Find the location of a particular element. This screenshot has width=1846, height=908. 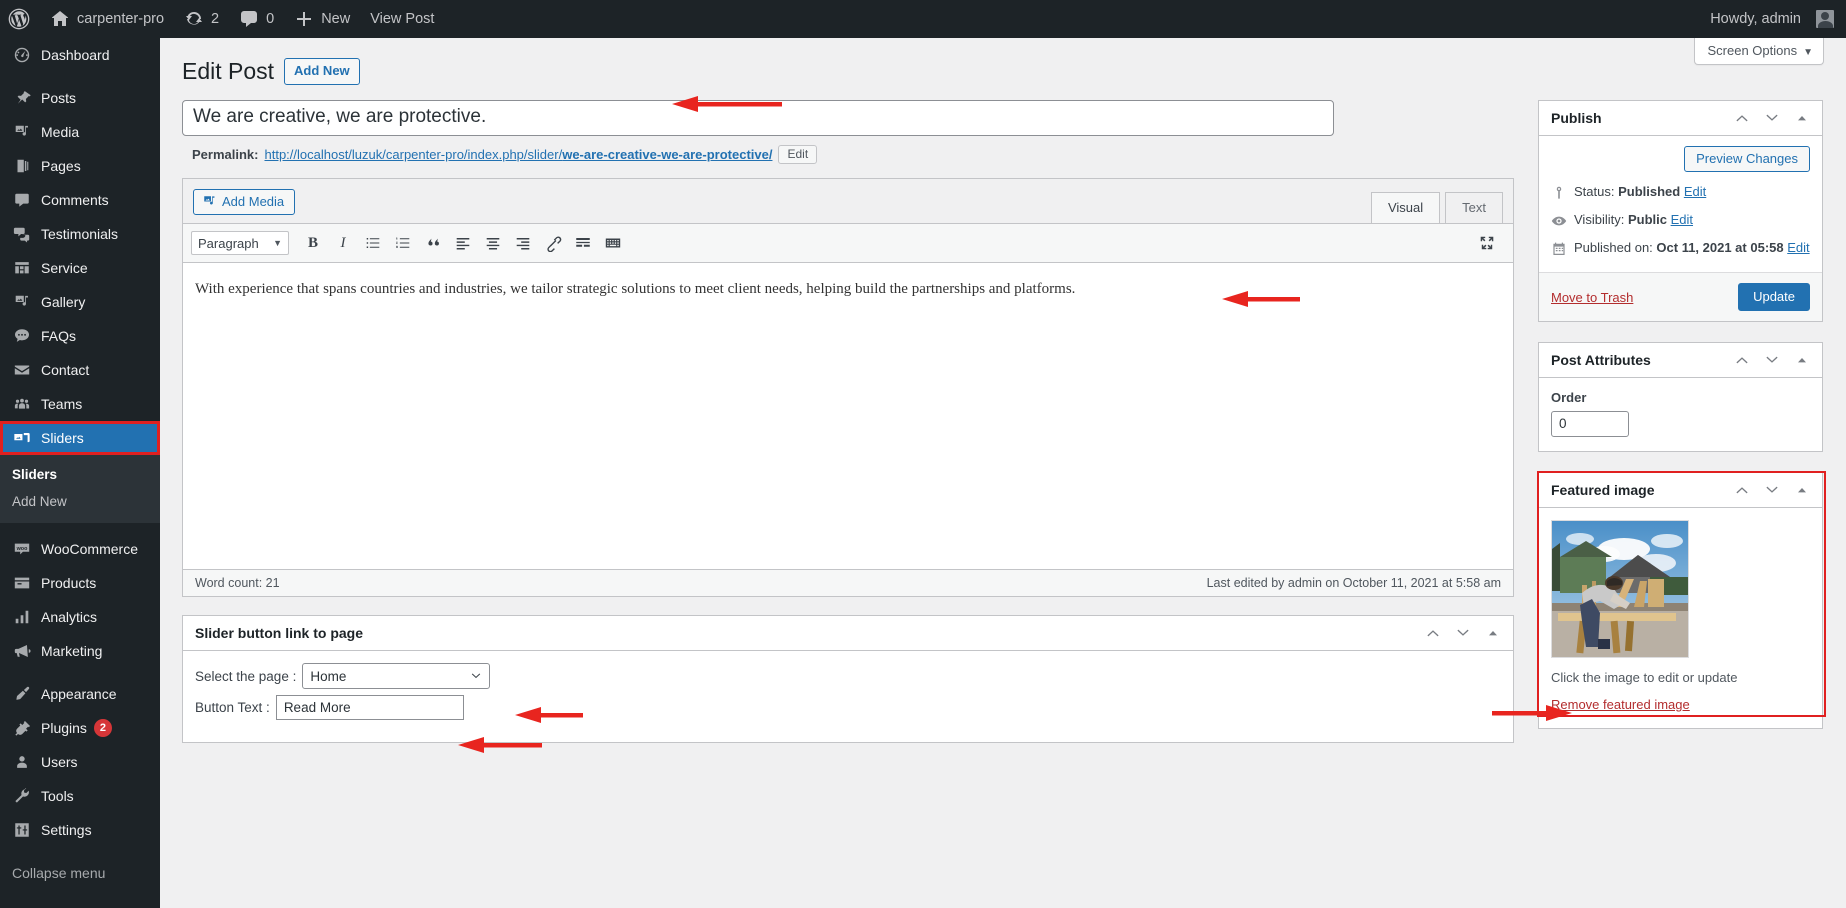

bold-button: B is located at coordinates (313, 243).